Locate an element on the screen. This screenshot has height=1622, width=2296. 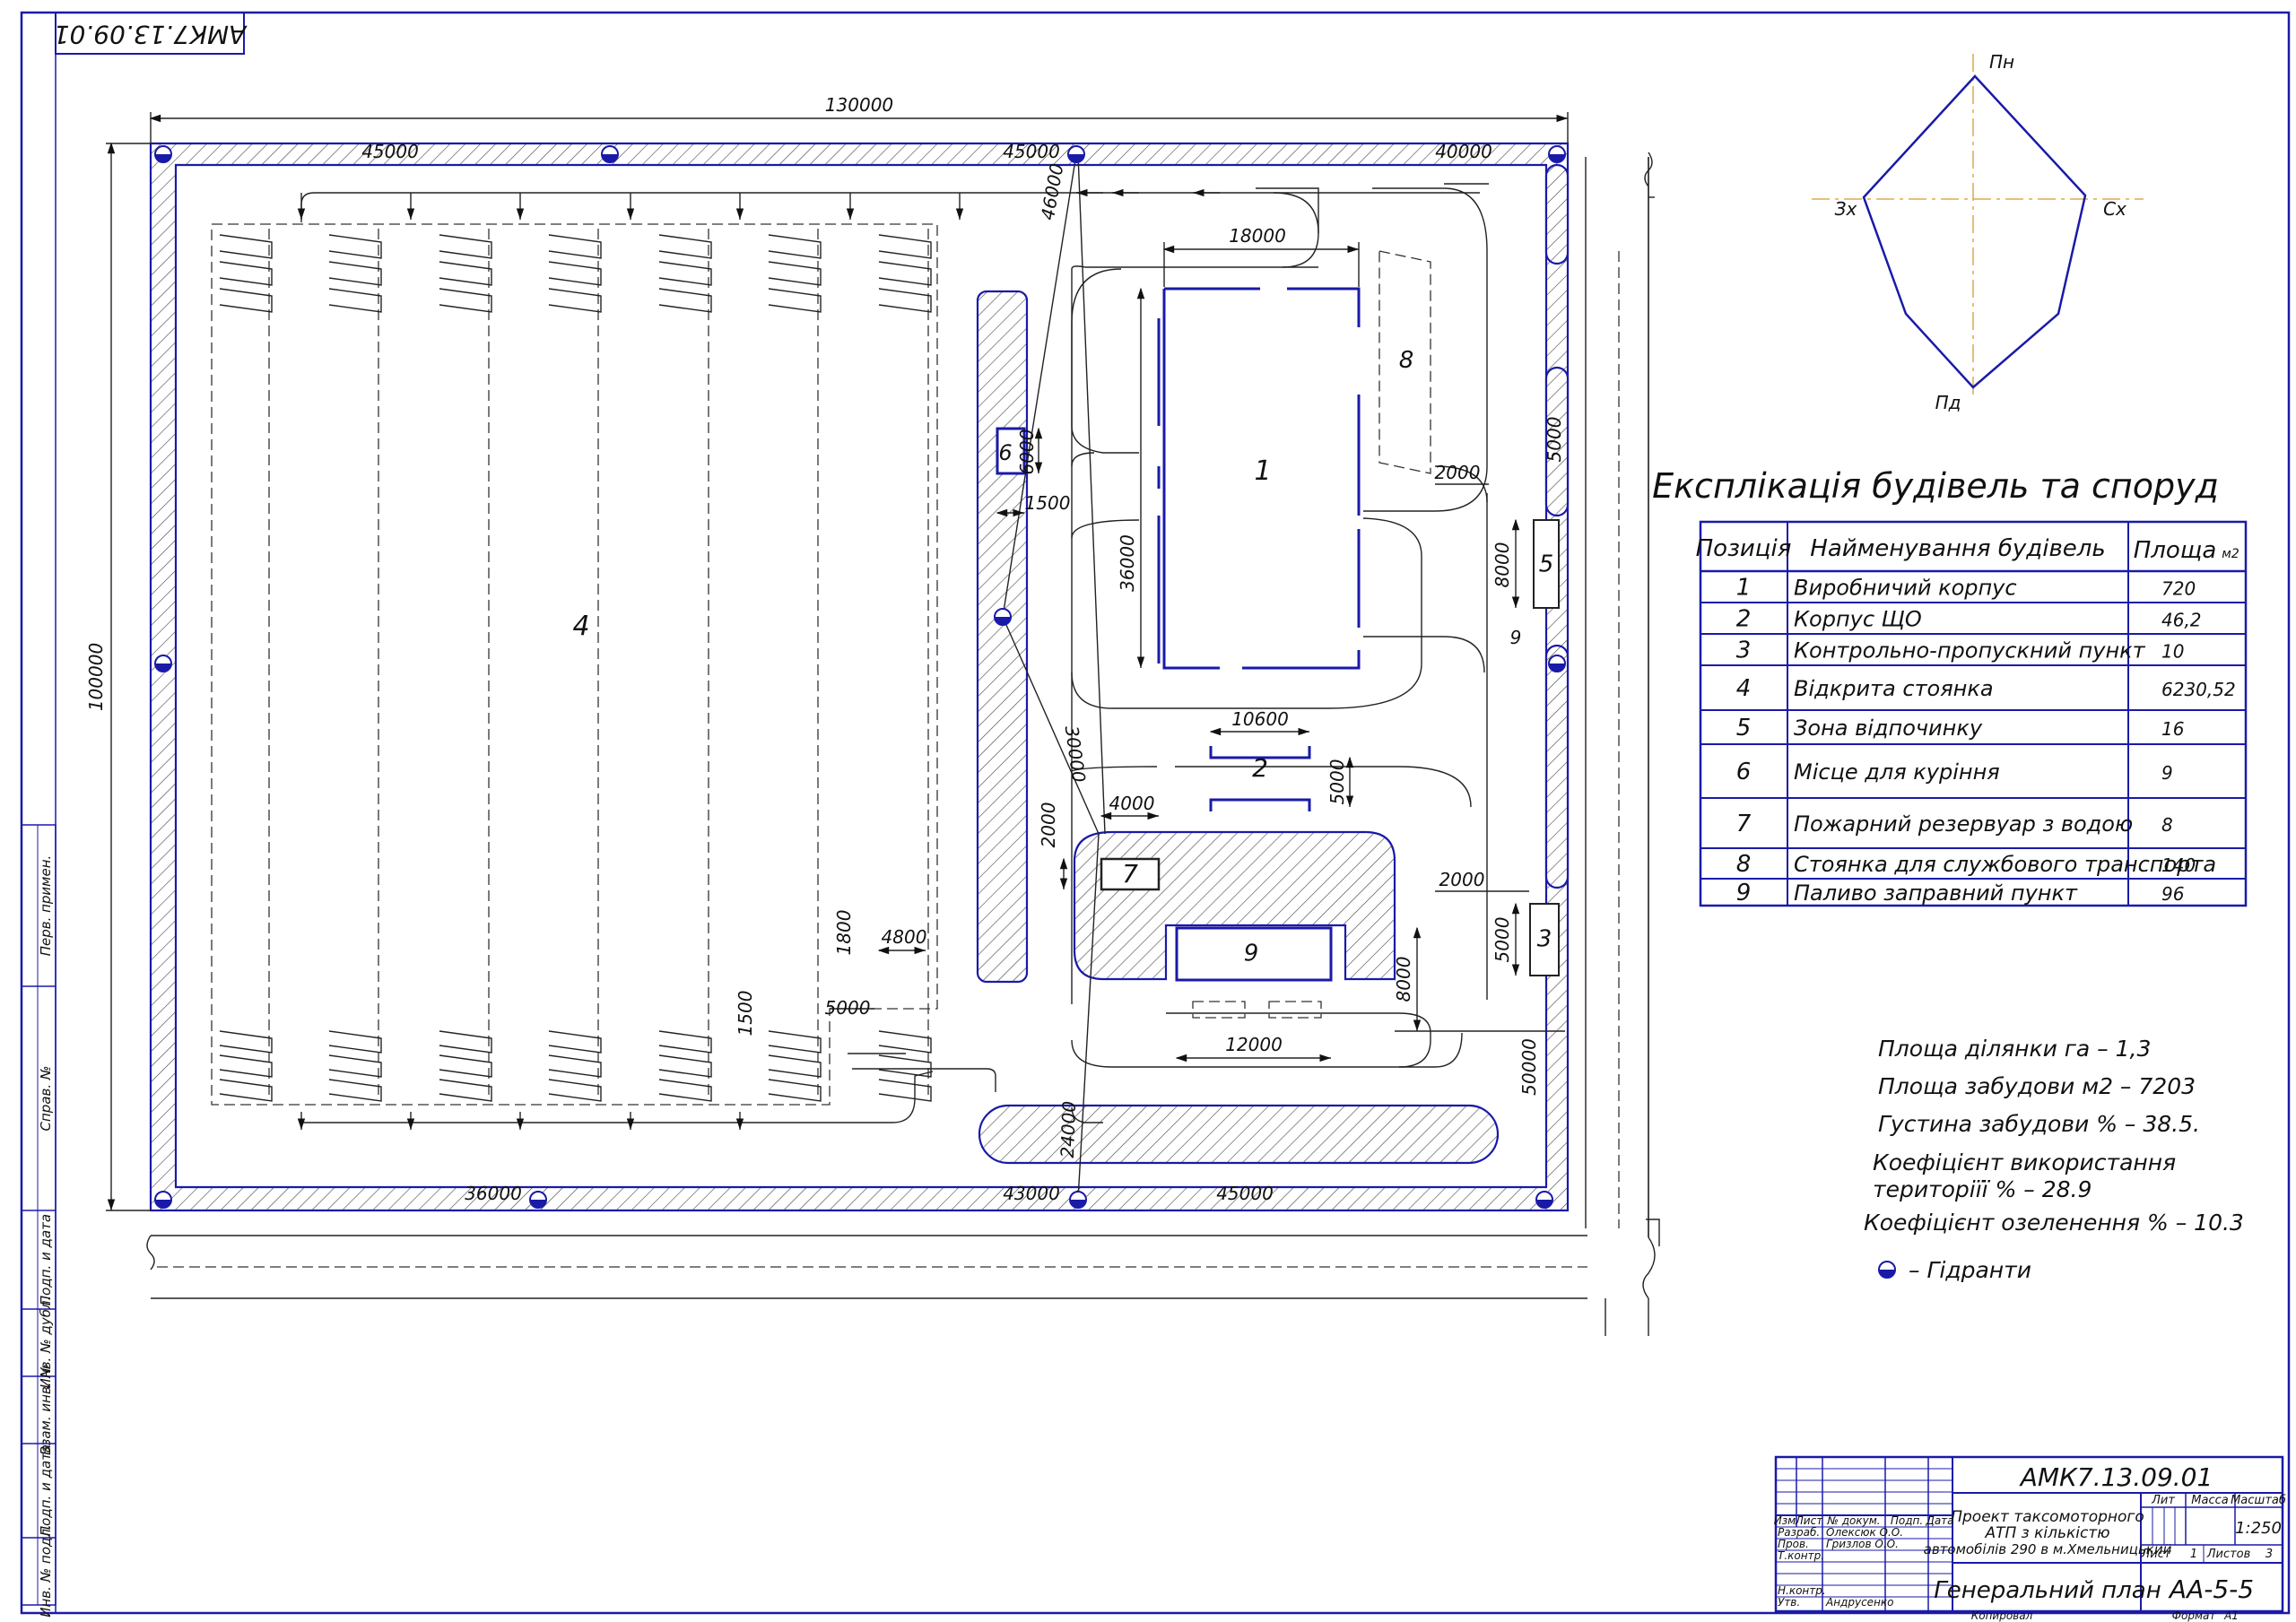
tb-kopiroval: Копировал is located at coordinates (2002, 1615).